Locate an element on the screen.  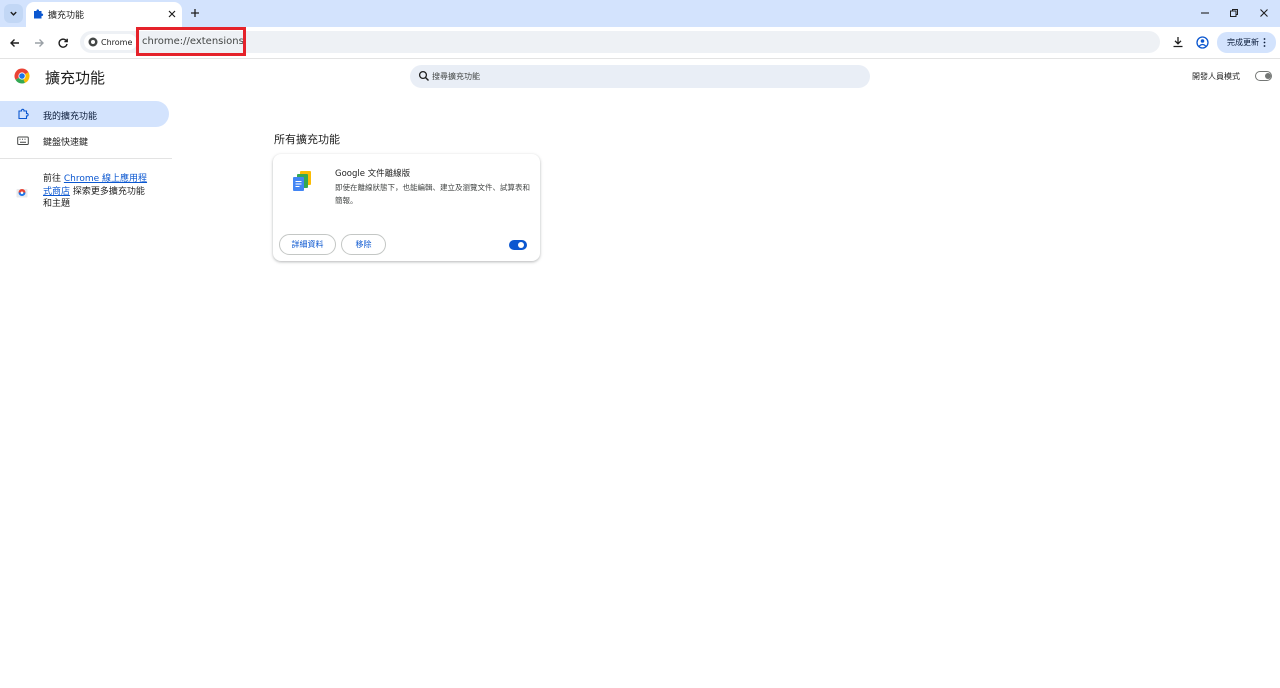
toolbar: Chrome chrome://extensions 完成更新 is located at coordinates (640, 43).